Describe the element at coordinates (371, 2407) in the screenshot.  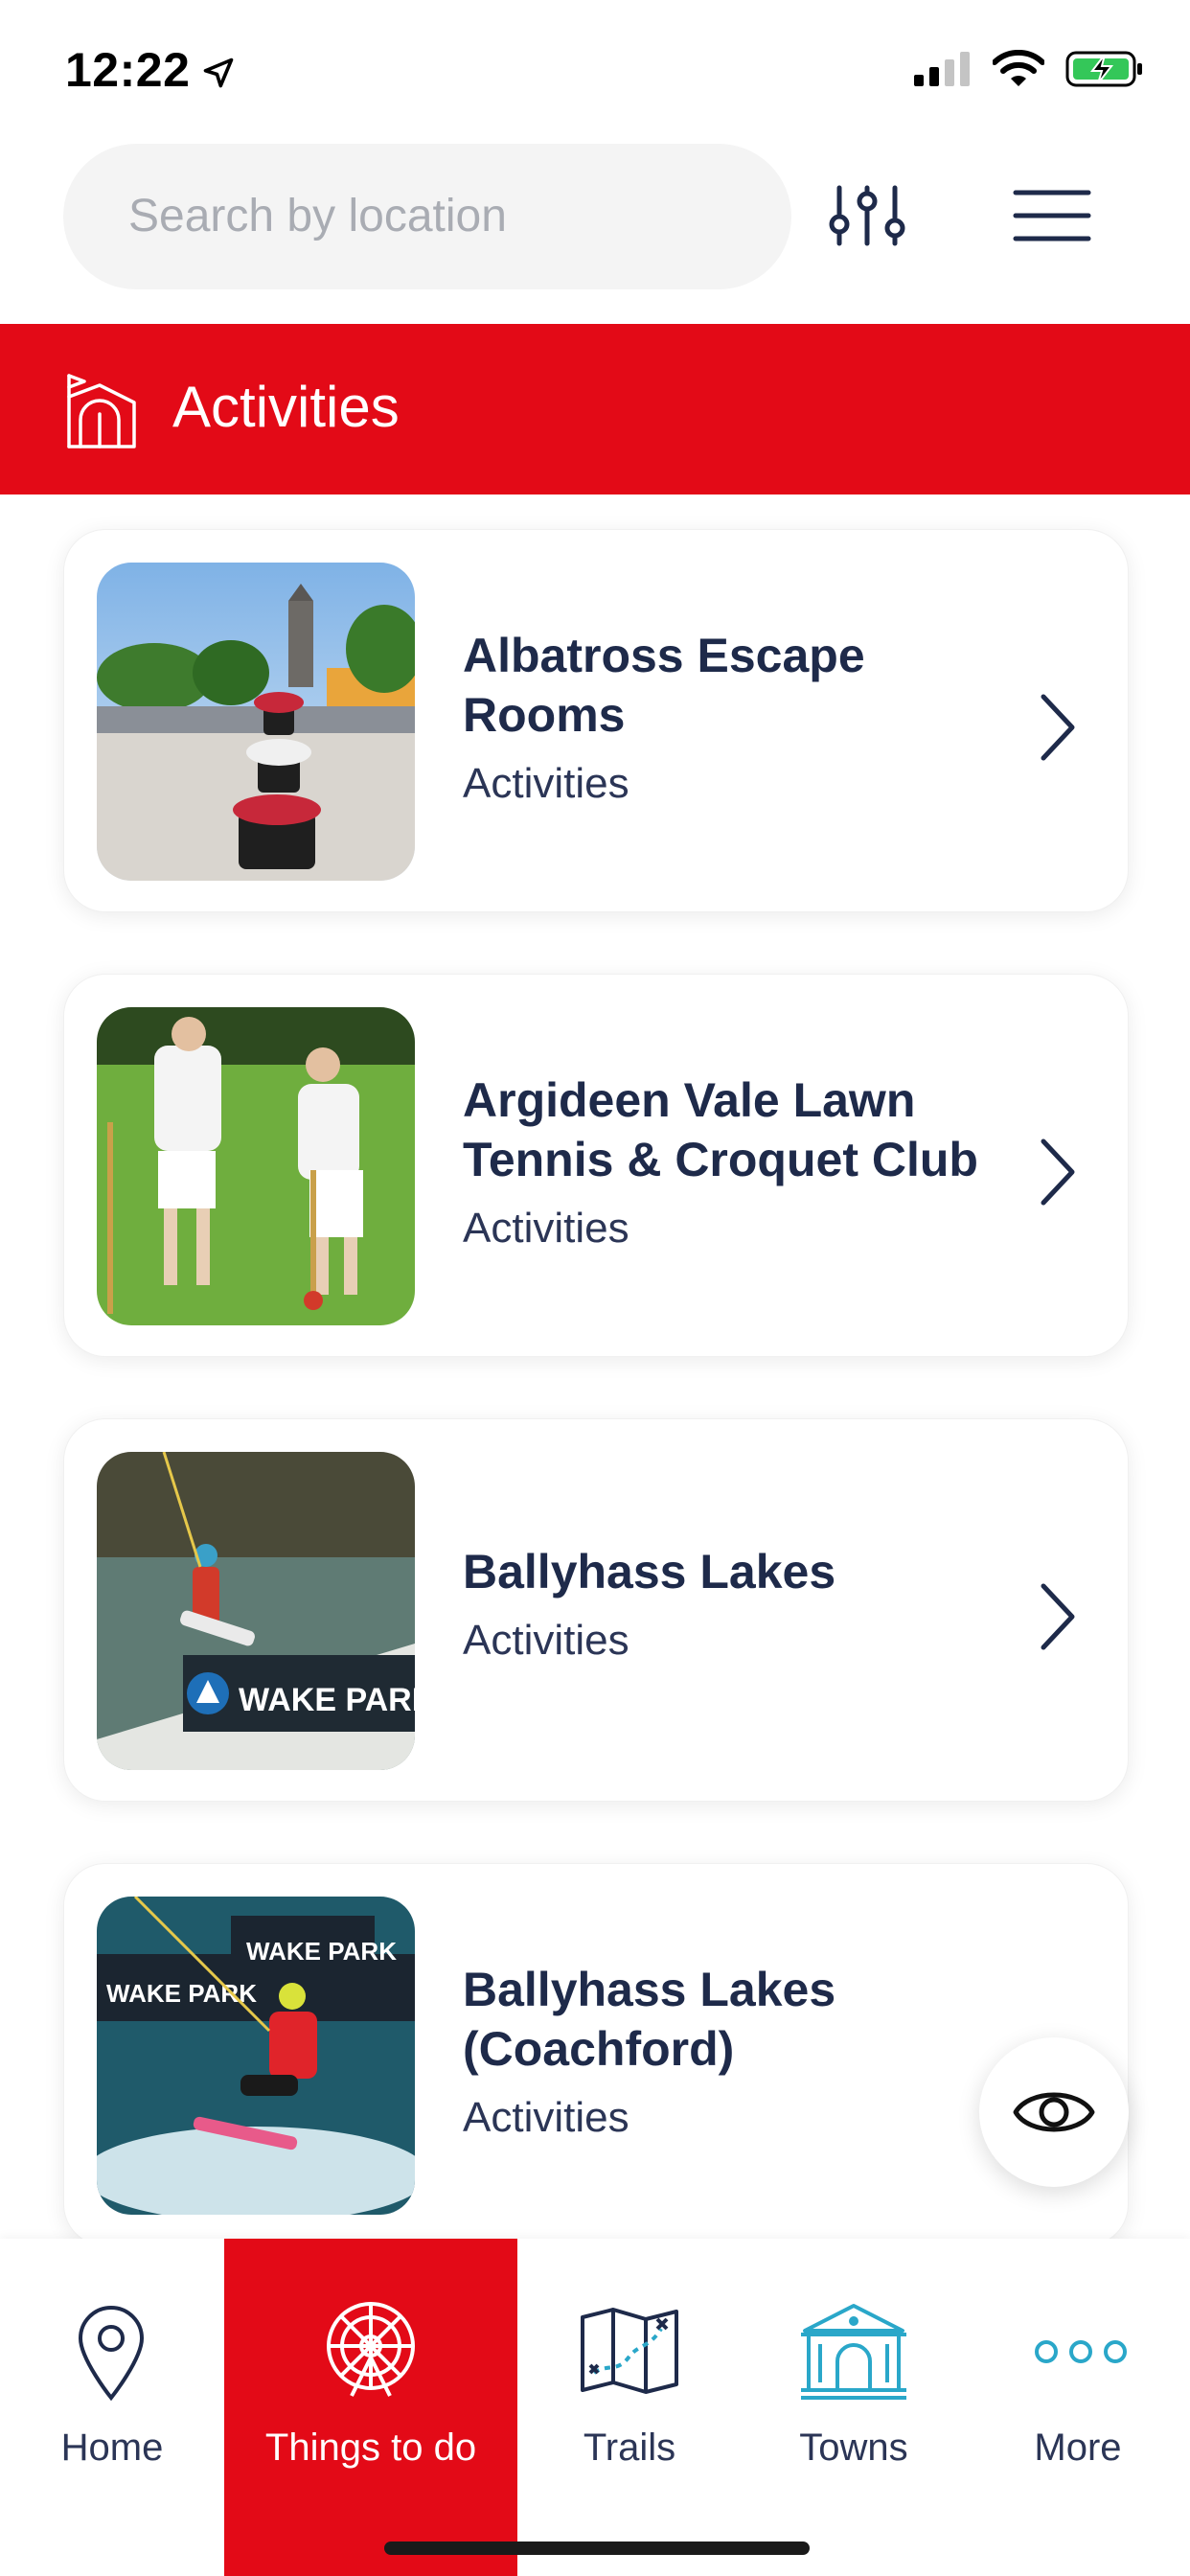
I see `nav-things-to-do: Things to do` at that location.